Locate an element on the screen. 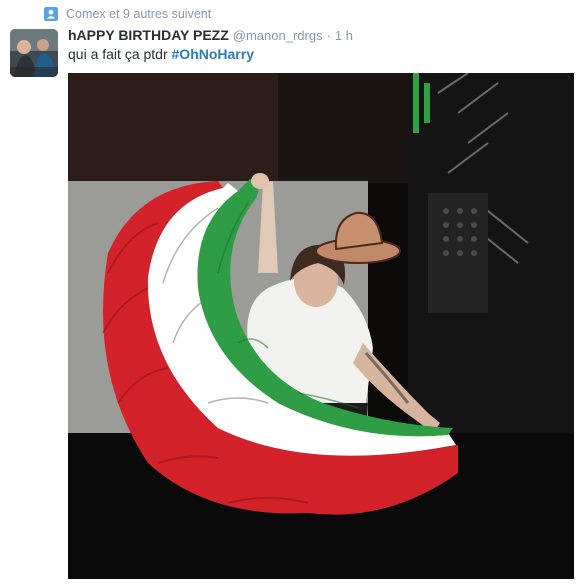 The width and height of the screenshot is (584, 584). tweet-header: hAPPY BIRTHDAY PEZZ @manon_rdrgs · 1 h is located at coordinates (210, 36).